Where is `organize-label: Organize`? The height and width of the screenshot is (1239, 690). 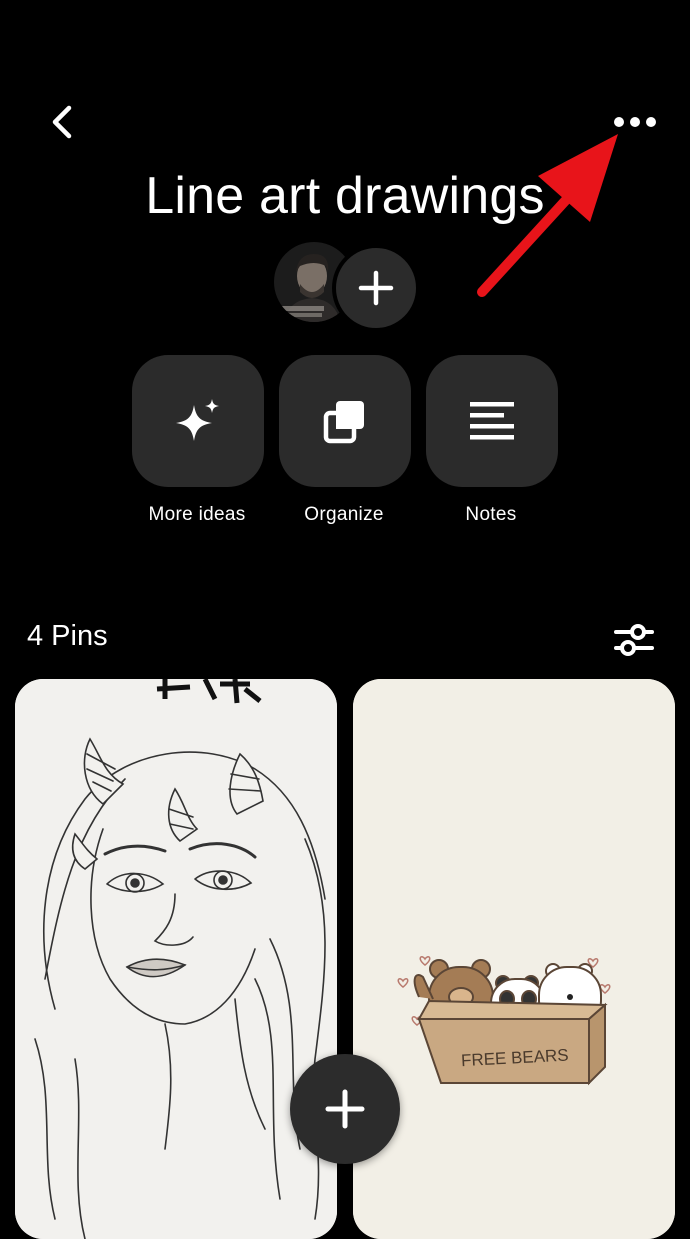 organize-label: Organize is located at coordinates (344, 514).